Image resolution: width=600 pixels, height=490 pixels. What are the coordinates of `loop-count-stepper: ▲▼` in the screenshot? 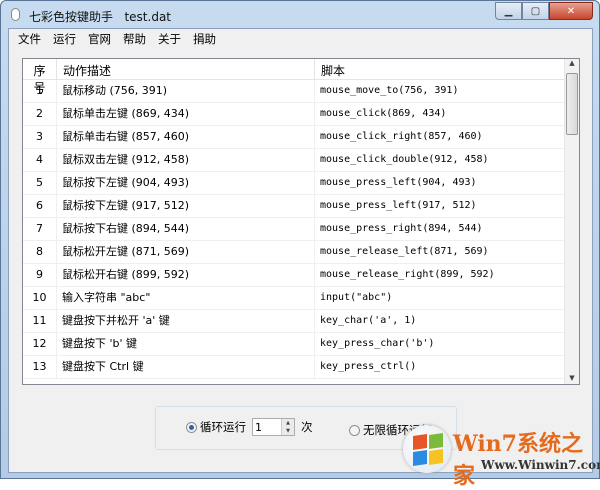 It's located at (273, 427).